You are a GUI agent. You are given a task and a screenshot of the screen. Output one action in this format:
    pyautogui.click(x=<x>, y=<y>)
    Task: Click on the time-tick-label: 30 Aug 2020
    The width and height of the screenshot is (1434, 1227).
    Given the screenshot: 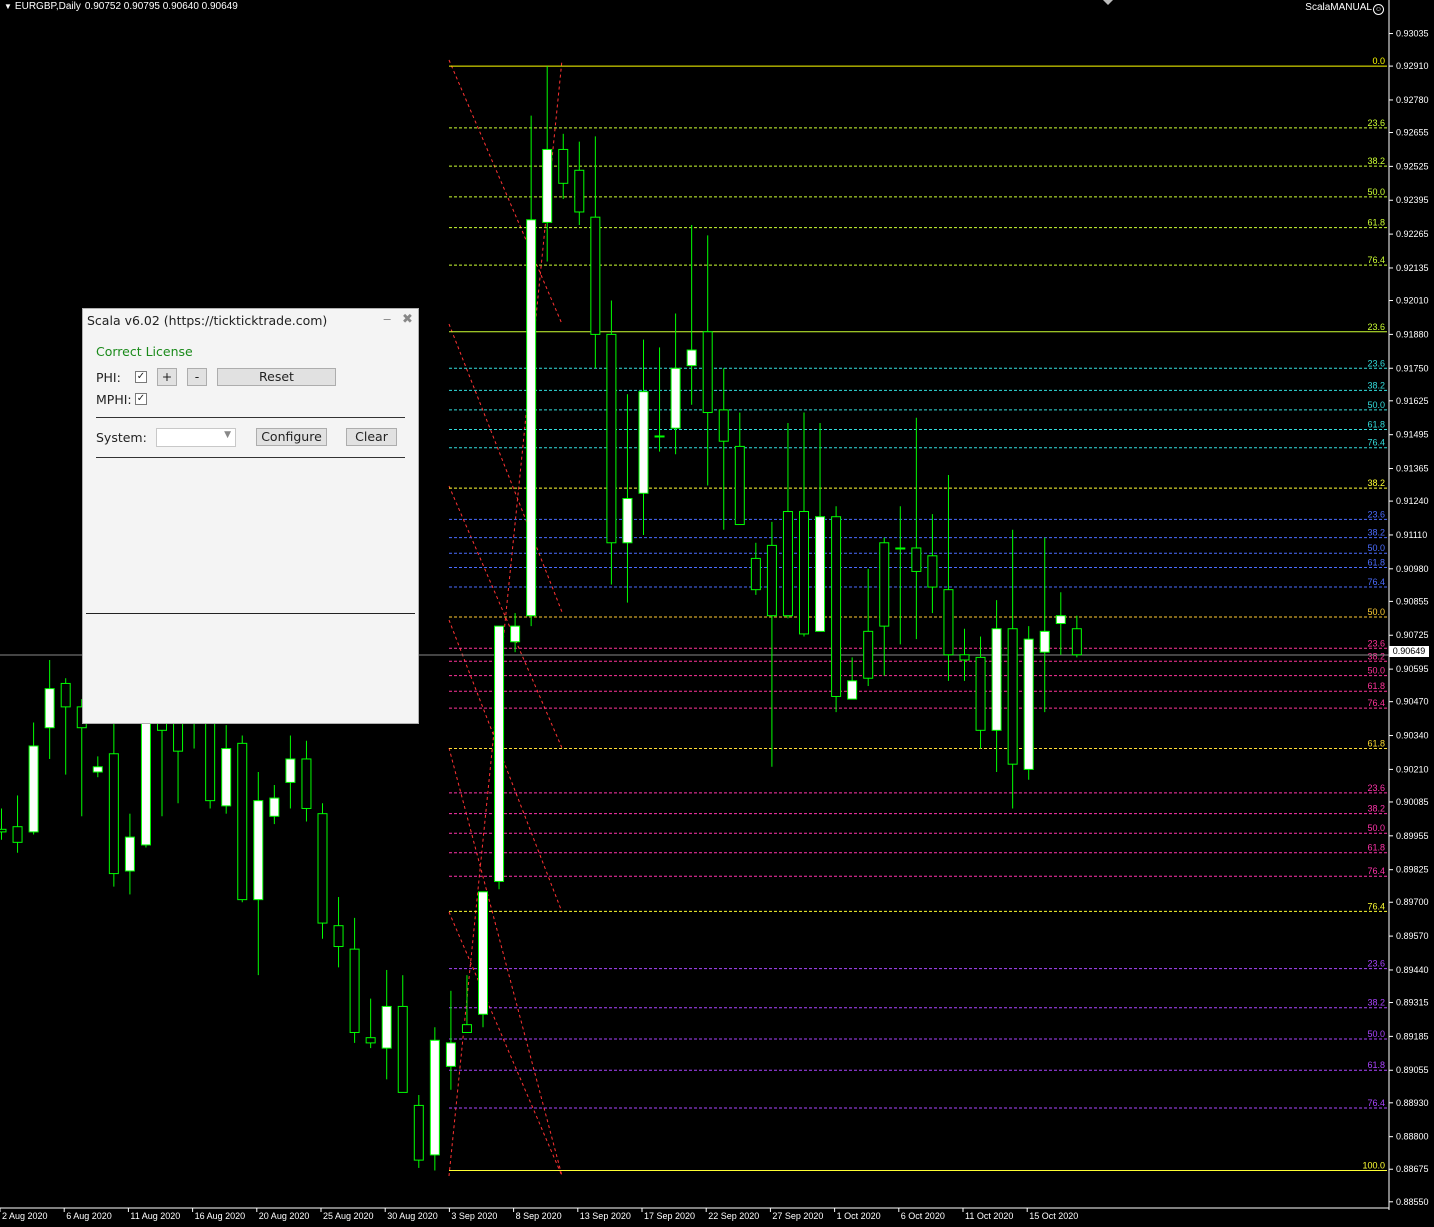 What is the action you would take?
    pyautogui.click(x=412, y=1216)
    